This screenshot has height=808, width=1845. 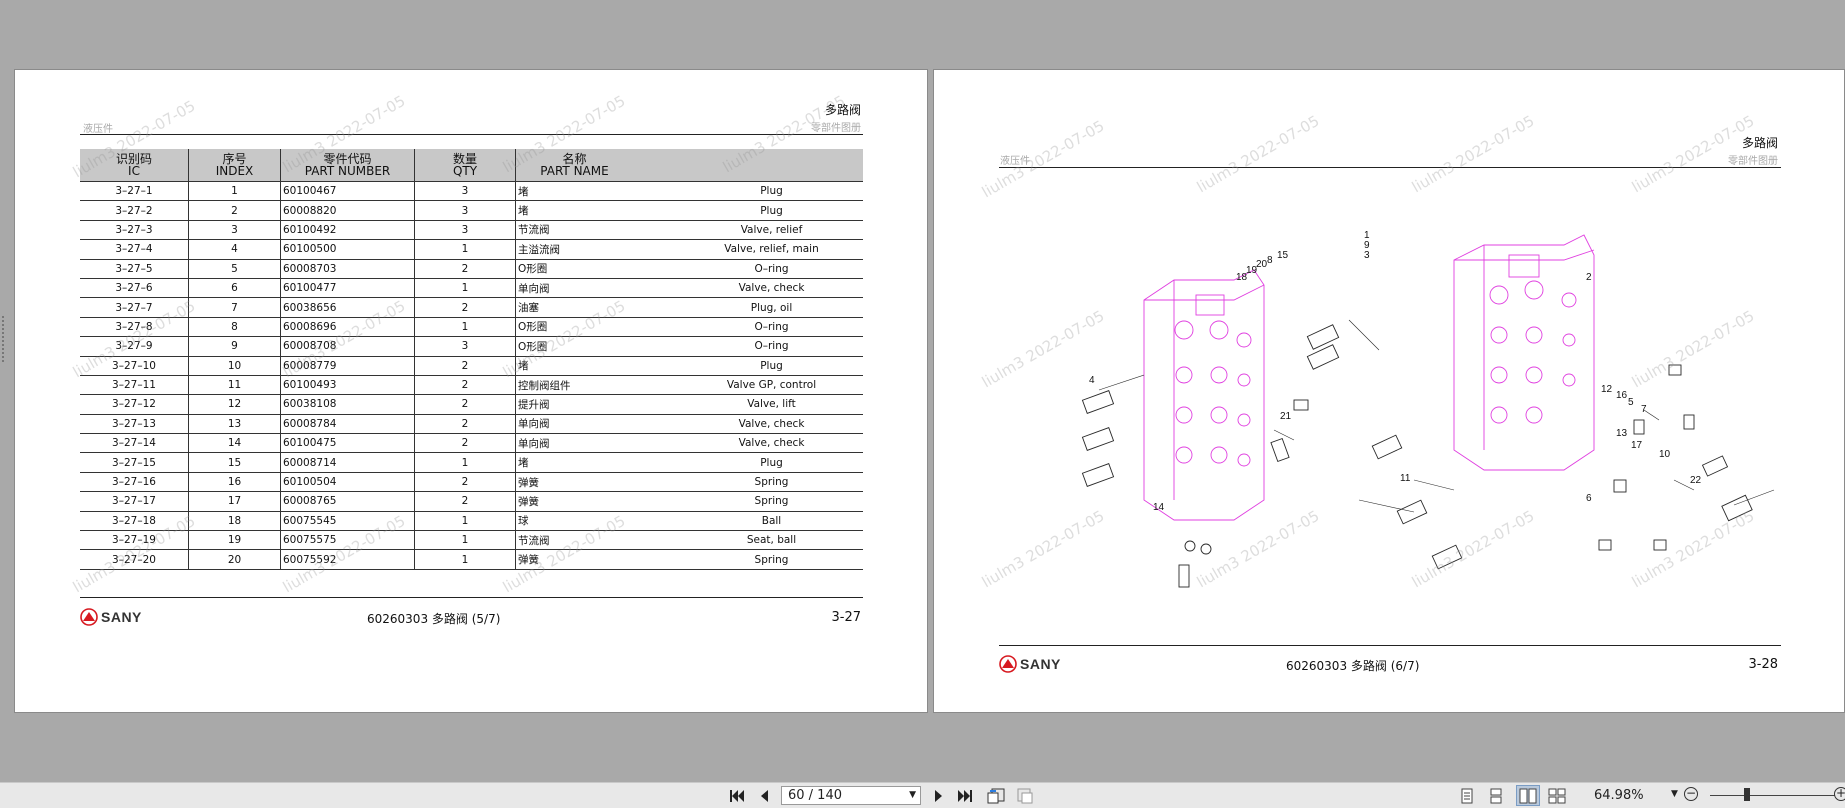 I want to click on last-page-button, so click(x=965, y=795).